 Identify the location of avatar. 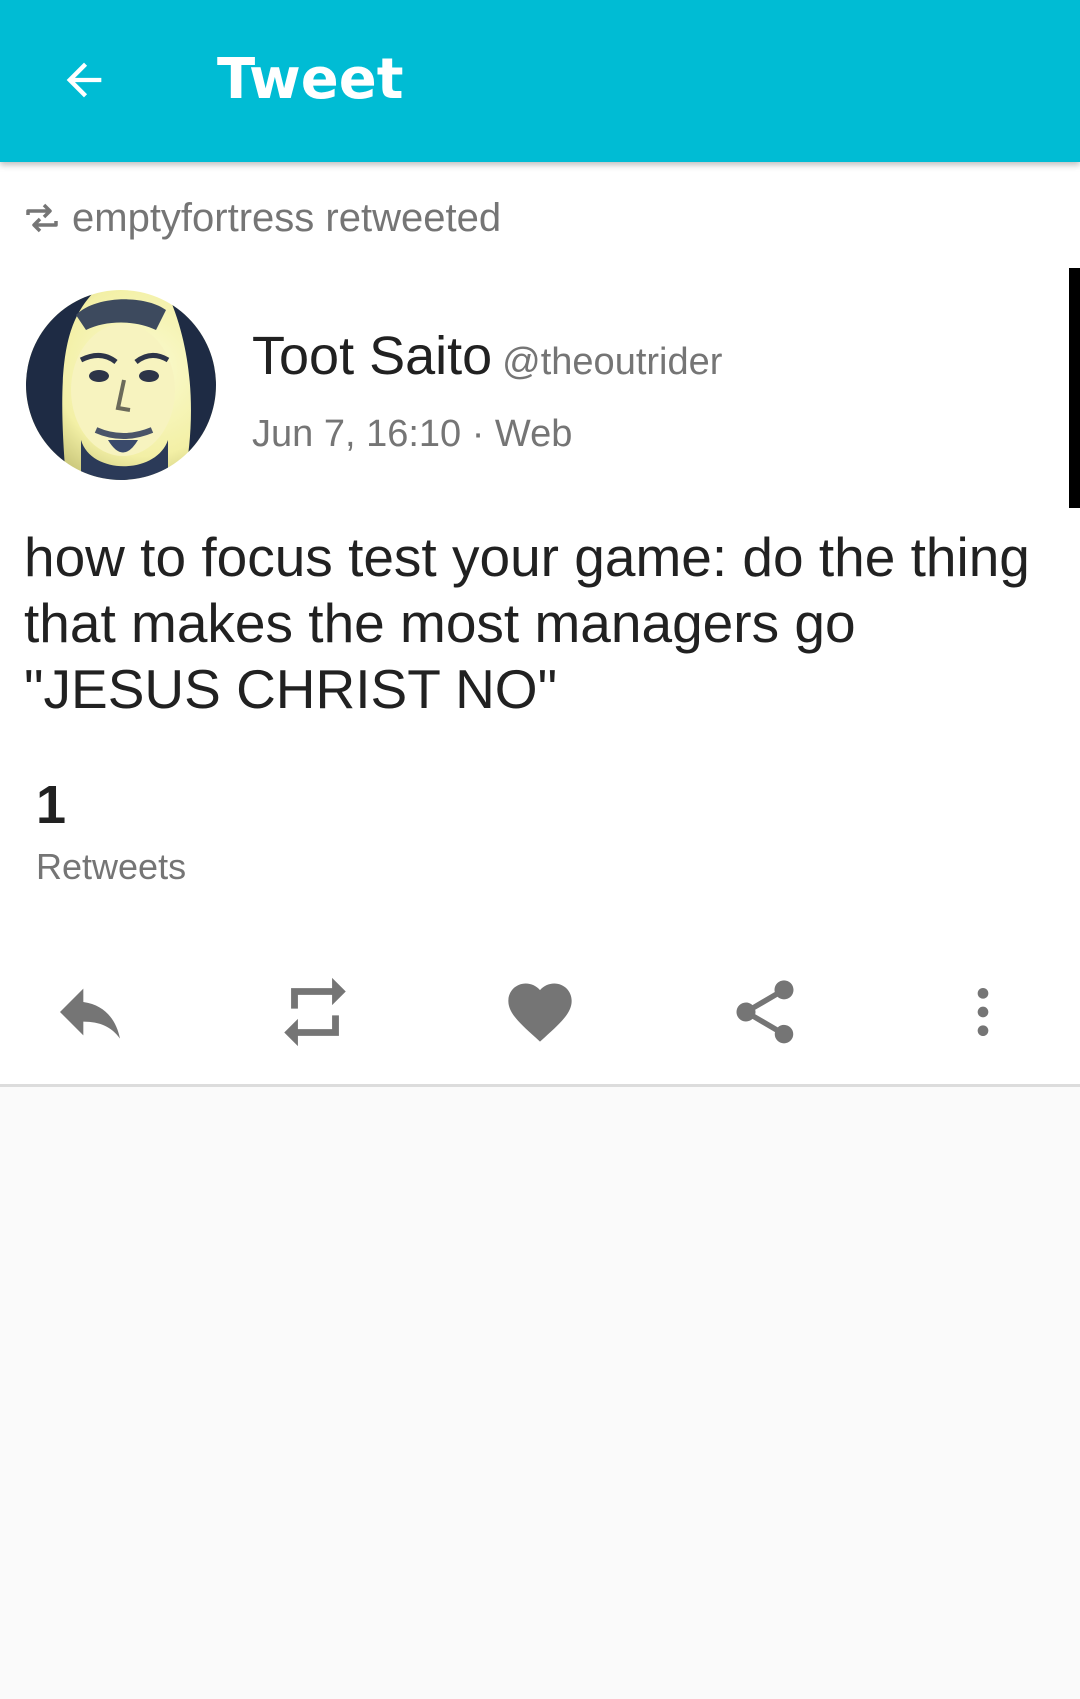
(121, 385).